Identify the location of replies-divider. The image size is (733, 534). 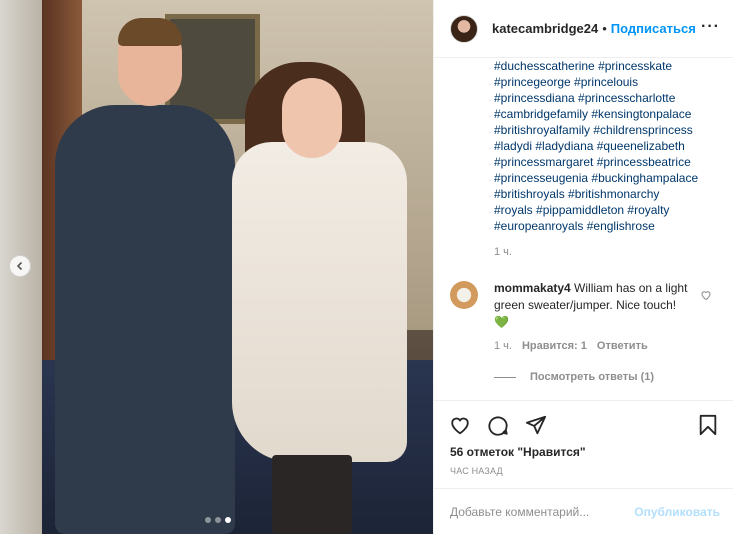
(505, 377).